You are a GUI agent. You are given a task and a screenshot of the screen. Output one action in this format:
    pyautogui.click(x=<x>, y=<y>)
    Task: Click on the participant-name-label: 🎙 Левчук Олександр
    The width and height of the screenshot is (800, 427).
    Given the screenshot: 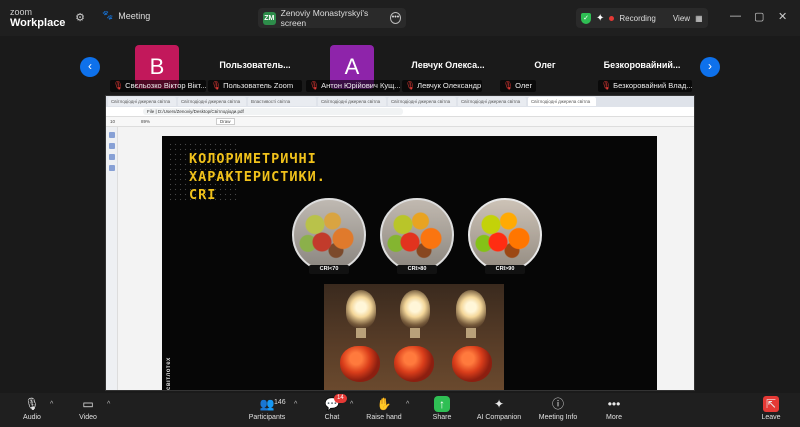 What is the action you would take?
    pyautogui.click(x=442, y=86)
    